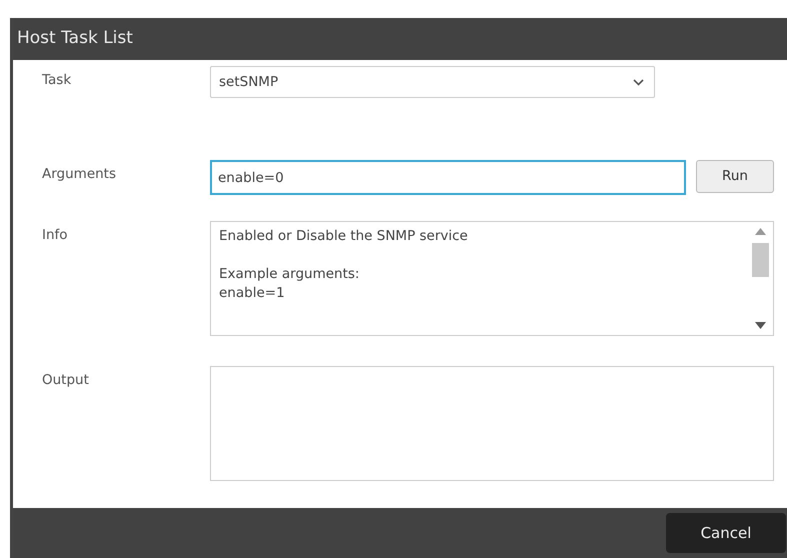 This screenshot has width=787, height=558. What do you see at coordinates (492, 278) in the screenshot?
I see `info-textarea: Enabled or Disable the SNMP service Example arguments: enable=1` at bounding box center [492, 278].